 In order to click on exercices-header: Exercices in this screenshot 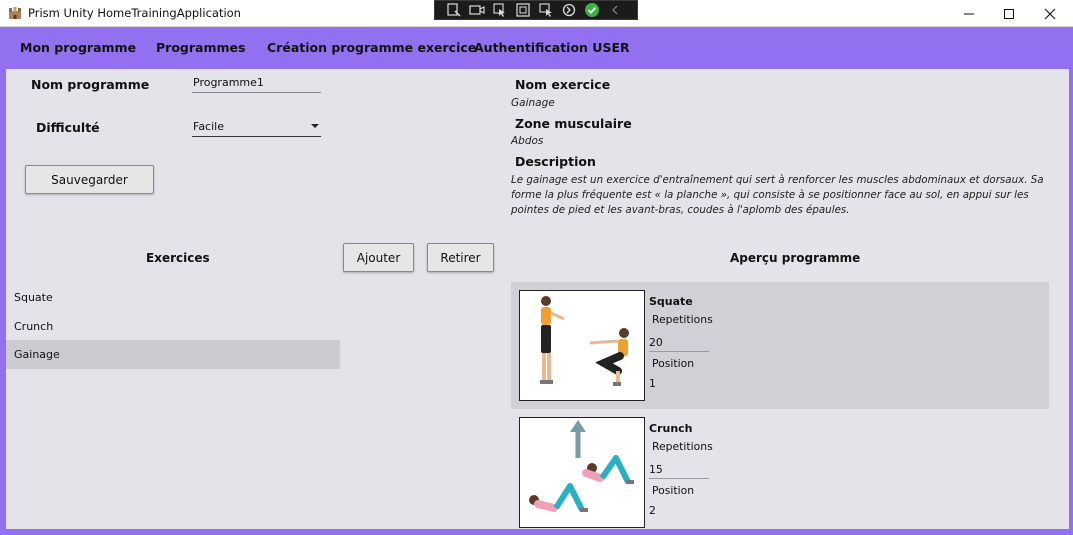, I will do `click(178, 258)`.